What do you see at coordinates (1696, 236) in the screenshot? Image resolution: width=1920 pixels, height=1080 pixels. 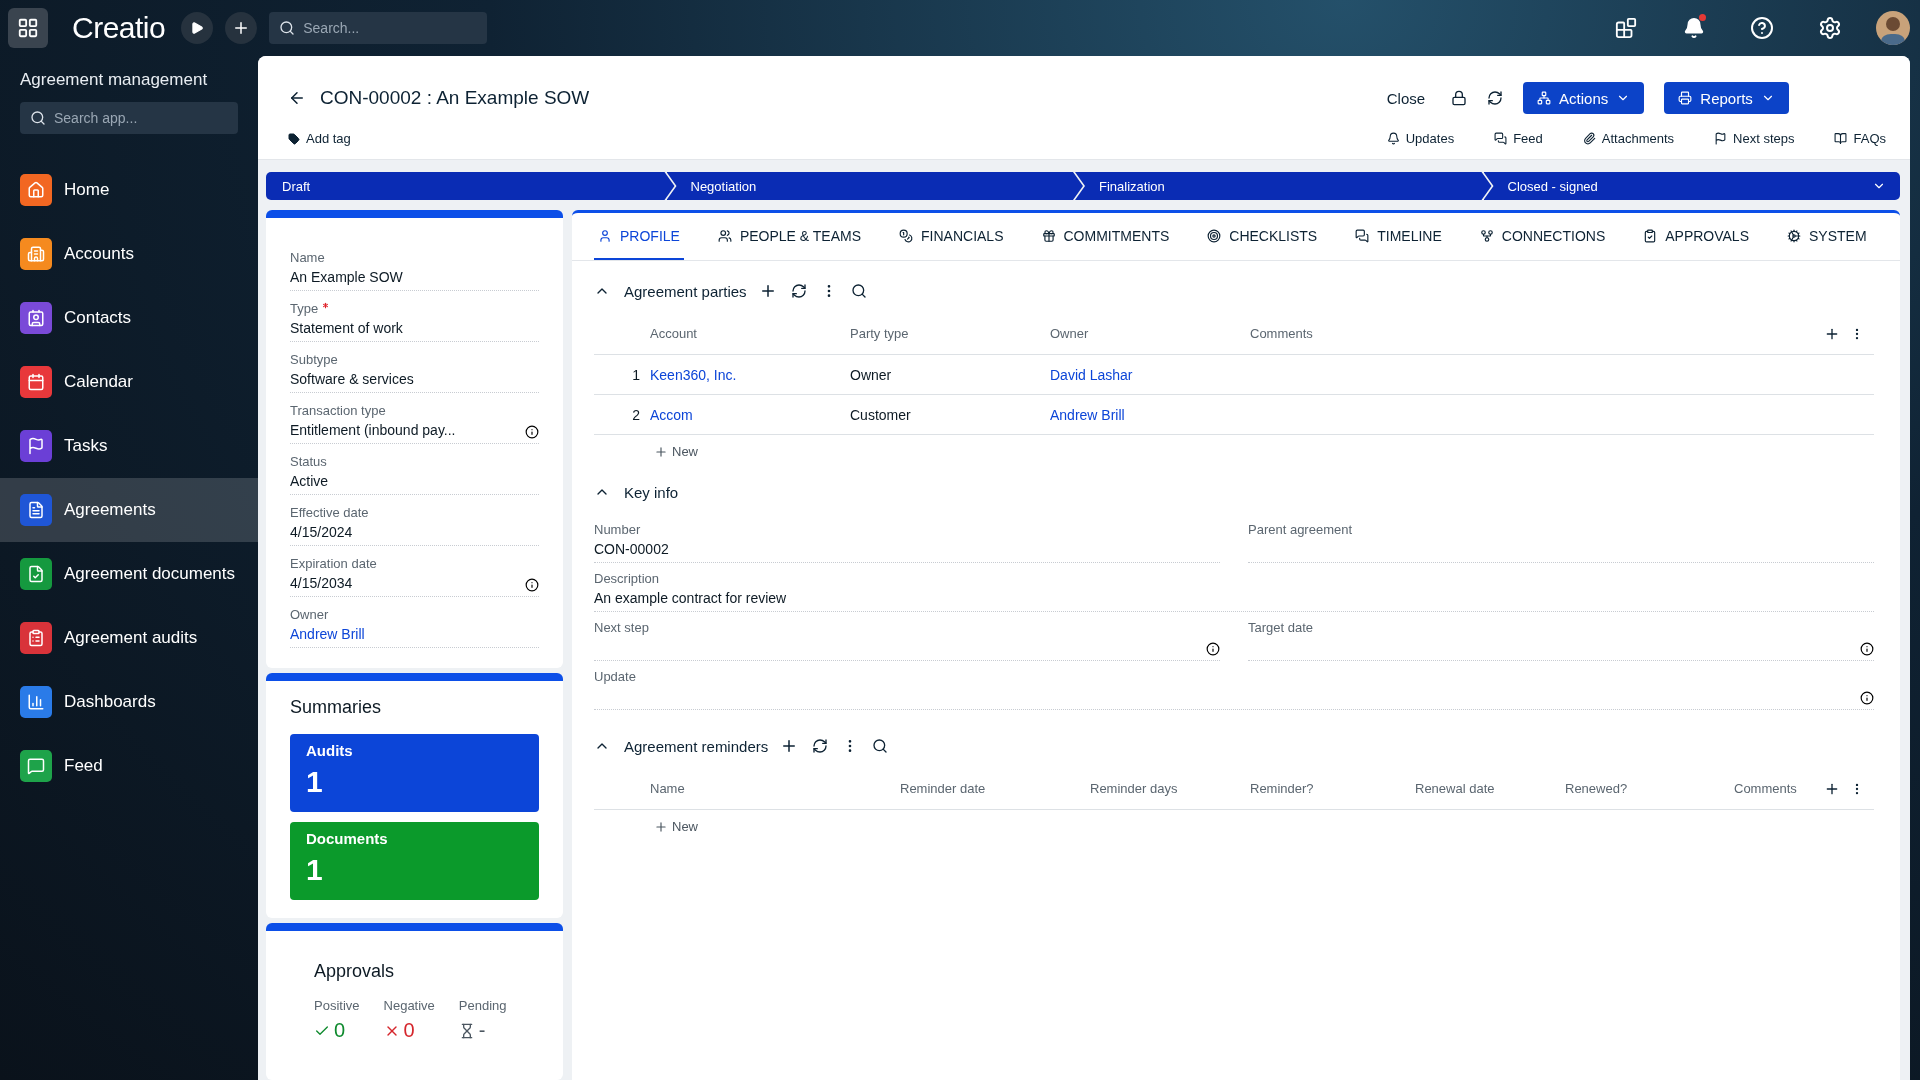 I see `tab: APPROVALS` at bounding box center [1696, 236].